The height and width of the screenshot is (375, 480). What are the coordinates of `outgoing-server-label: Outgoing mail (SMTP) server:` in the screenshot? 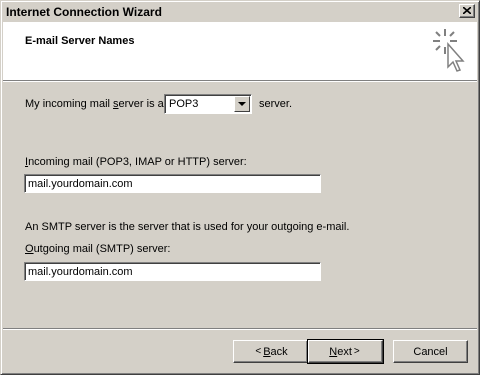 It's located at (98, 249).